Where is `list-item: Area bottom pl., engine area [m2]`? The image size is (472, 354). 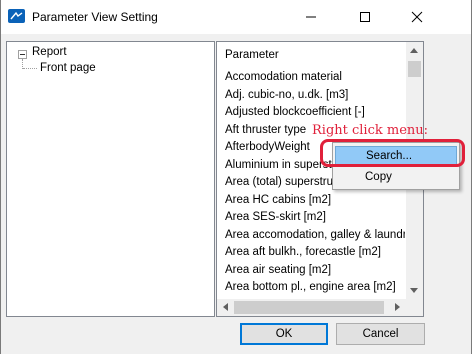
list-item: Area bottom pl., engine area [m2] is located at coordinates (315, 288).